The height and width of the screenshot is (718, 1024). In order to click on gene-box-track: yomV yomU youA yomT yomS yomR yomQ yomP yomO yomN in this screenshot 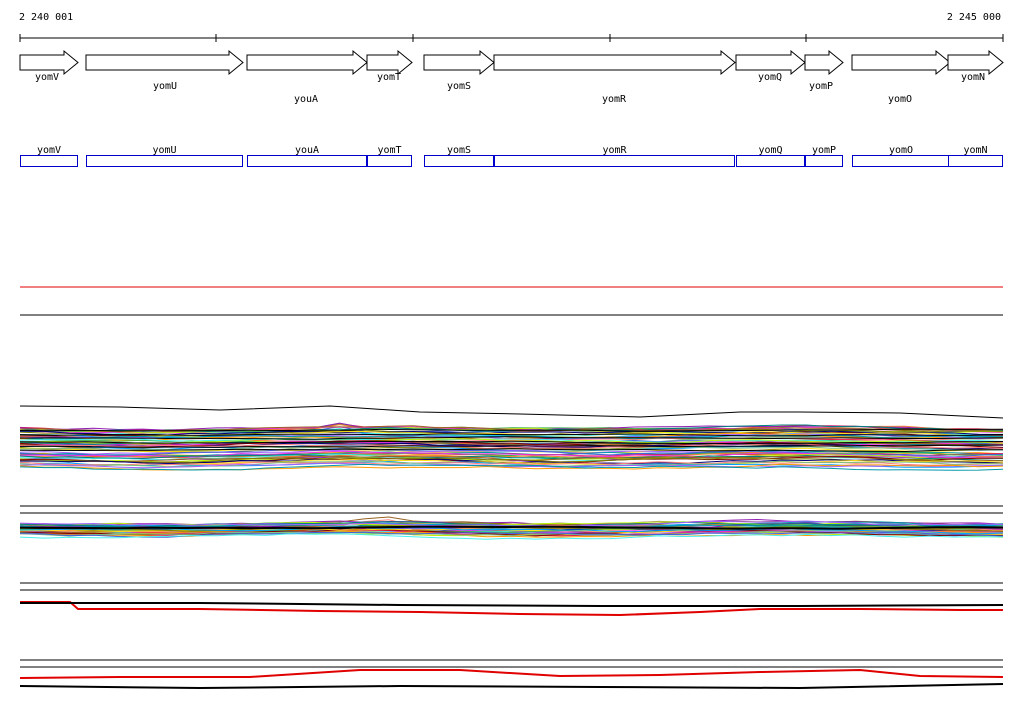, I will do `click(511, 156)`.